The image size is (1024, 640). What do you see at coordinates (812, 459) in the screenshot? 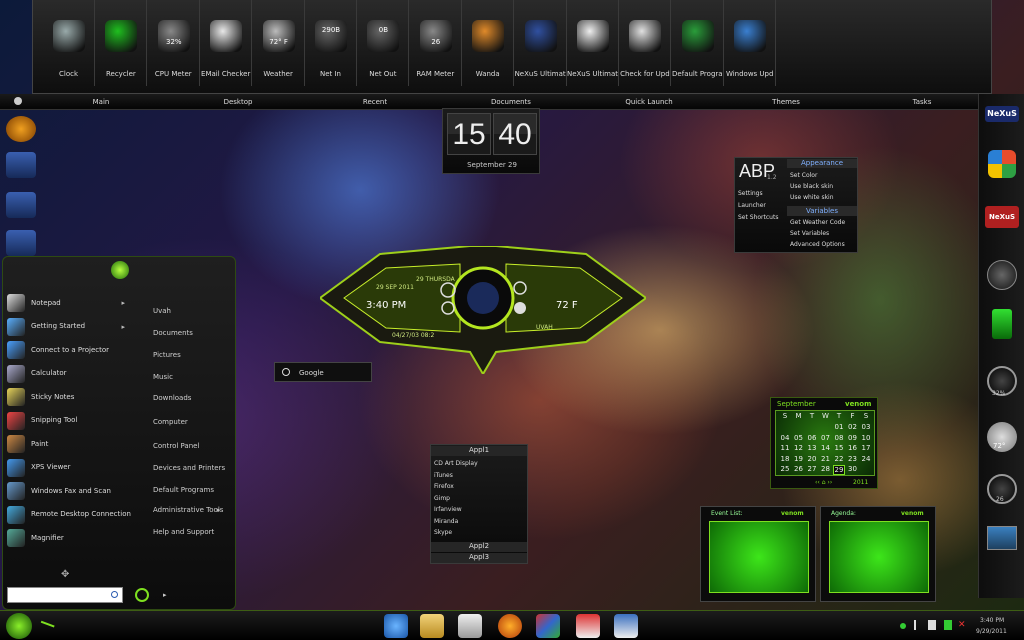
I see `calendar-day: 20` at bounding box center [812, 459].